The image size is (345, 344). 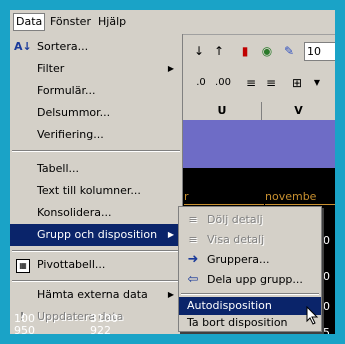 What do you see at coordinates (219, 51) in the screenshot?
I see `sort-descending-icon: ↑` at bounding box center [219, 51].